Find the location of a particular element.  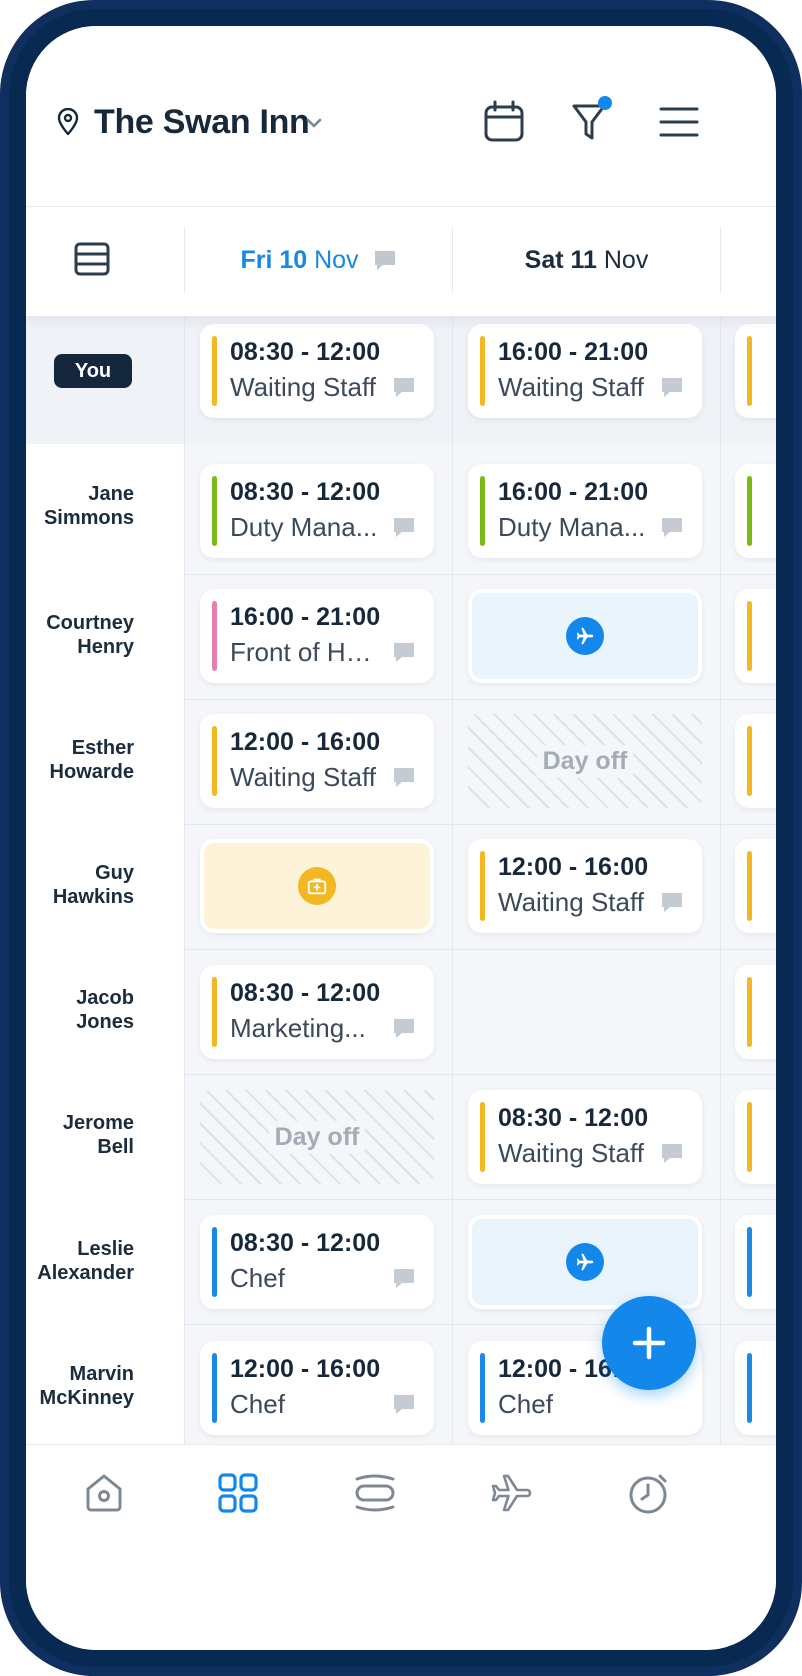

employee-first-name: Esther is located at coordinates (102, 748).